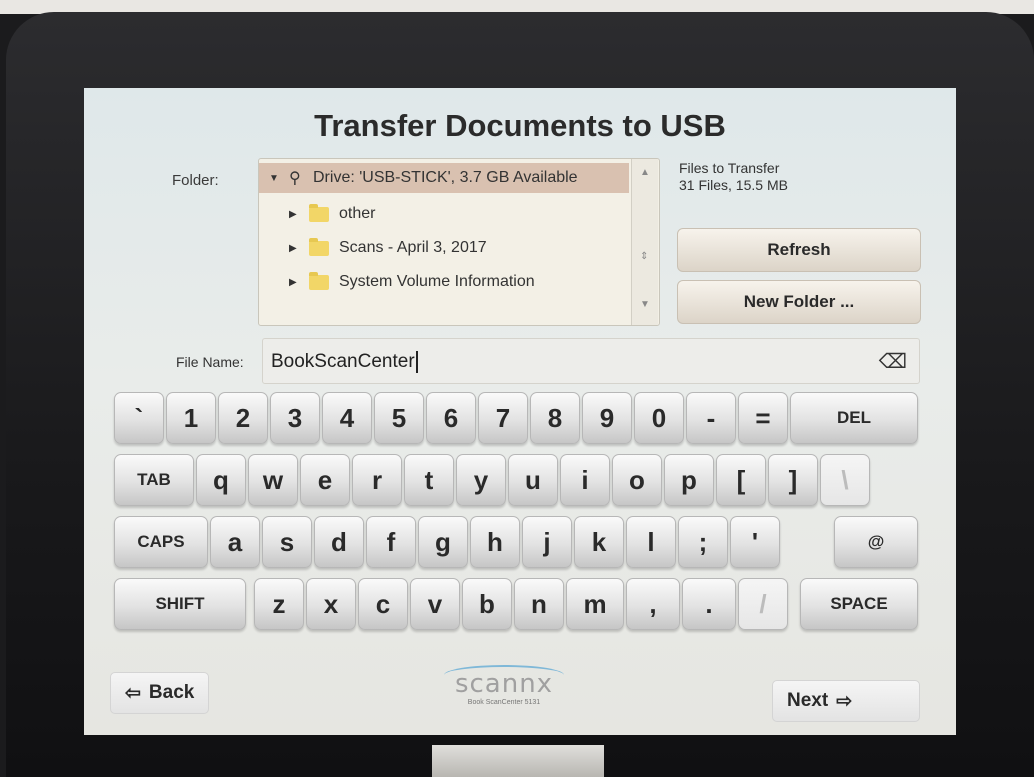  Describe the element at coordinates (443, 542) in the screenshot. I see `key-g: g` at that location.